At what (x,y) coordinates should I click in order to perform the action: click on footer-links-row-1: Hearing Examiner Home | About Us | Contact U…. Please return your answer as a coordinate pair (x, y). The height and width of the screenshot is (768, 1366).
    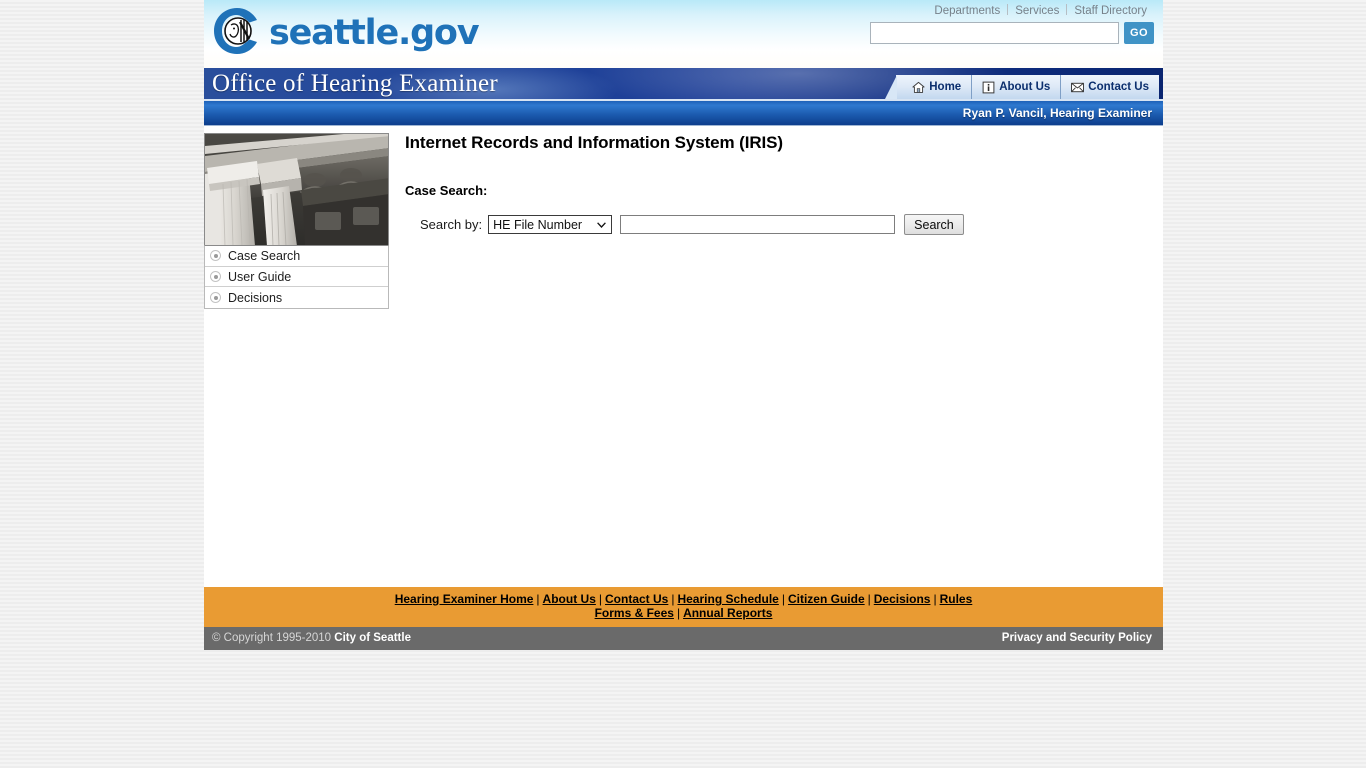
    Looking at the image, I should click on (683, 599).